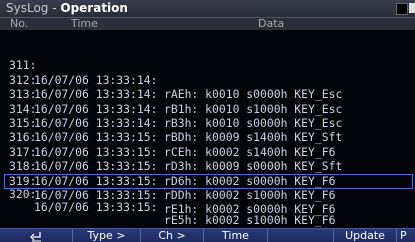 This screenshot has height=242, width=415. I want to click on log-no: 320:, so click(23, 193).